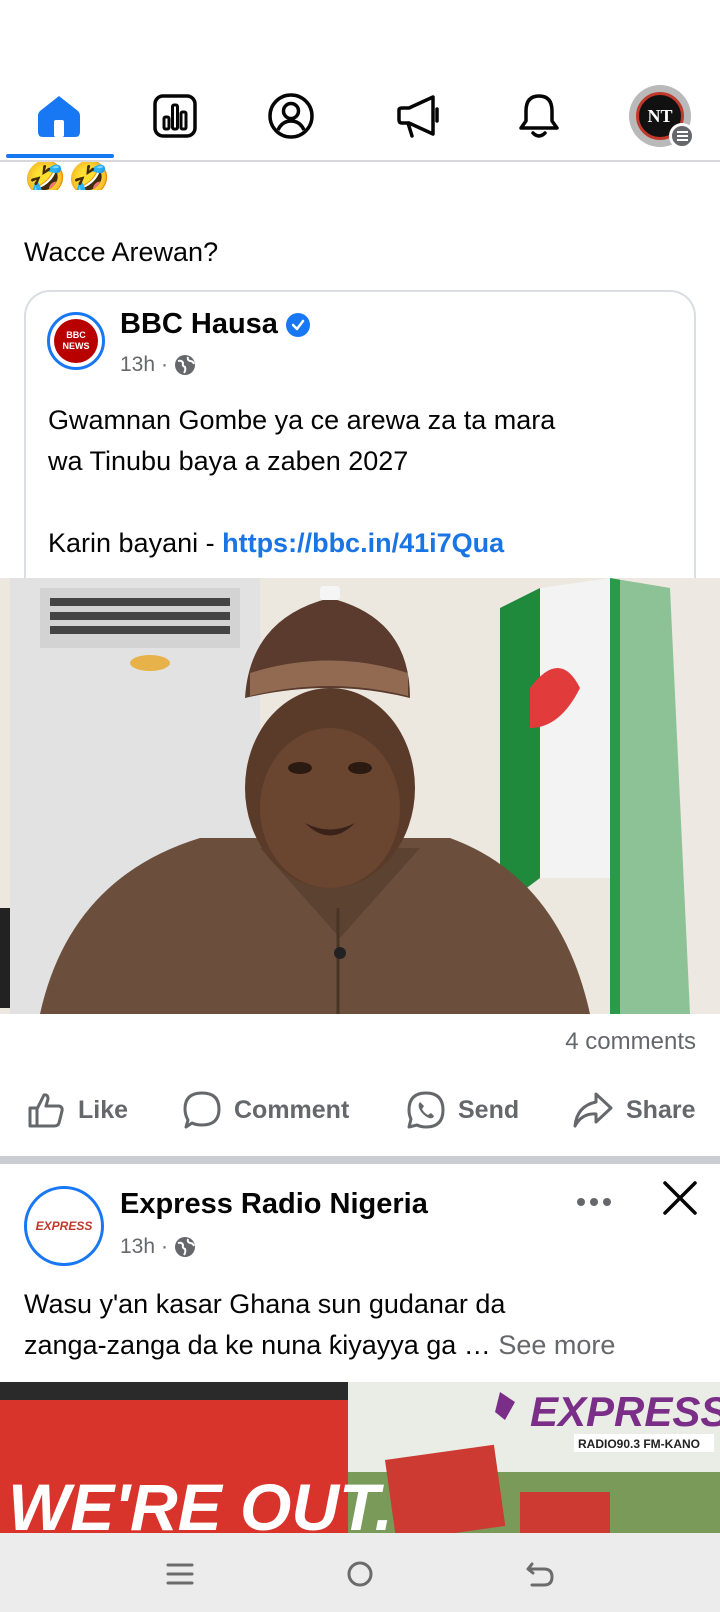 The image size is (720, 1612). Describe the element at coordinates (360, 1458) in the screenshot. I see `post-image: WE'RE OUT. EXPRESS RADIO90.3 FM-KANO` at that location.